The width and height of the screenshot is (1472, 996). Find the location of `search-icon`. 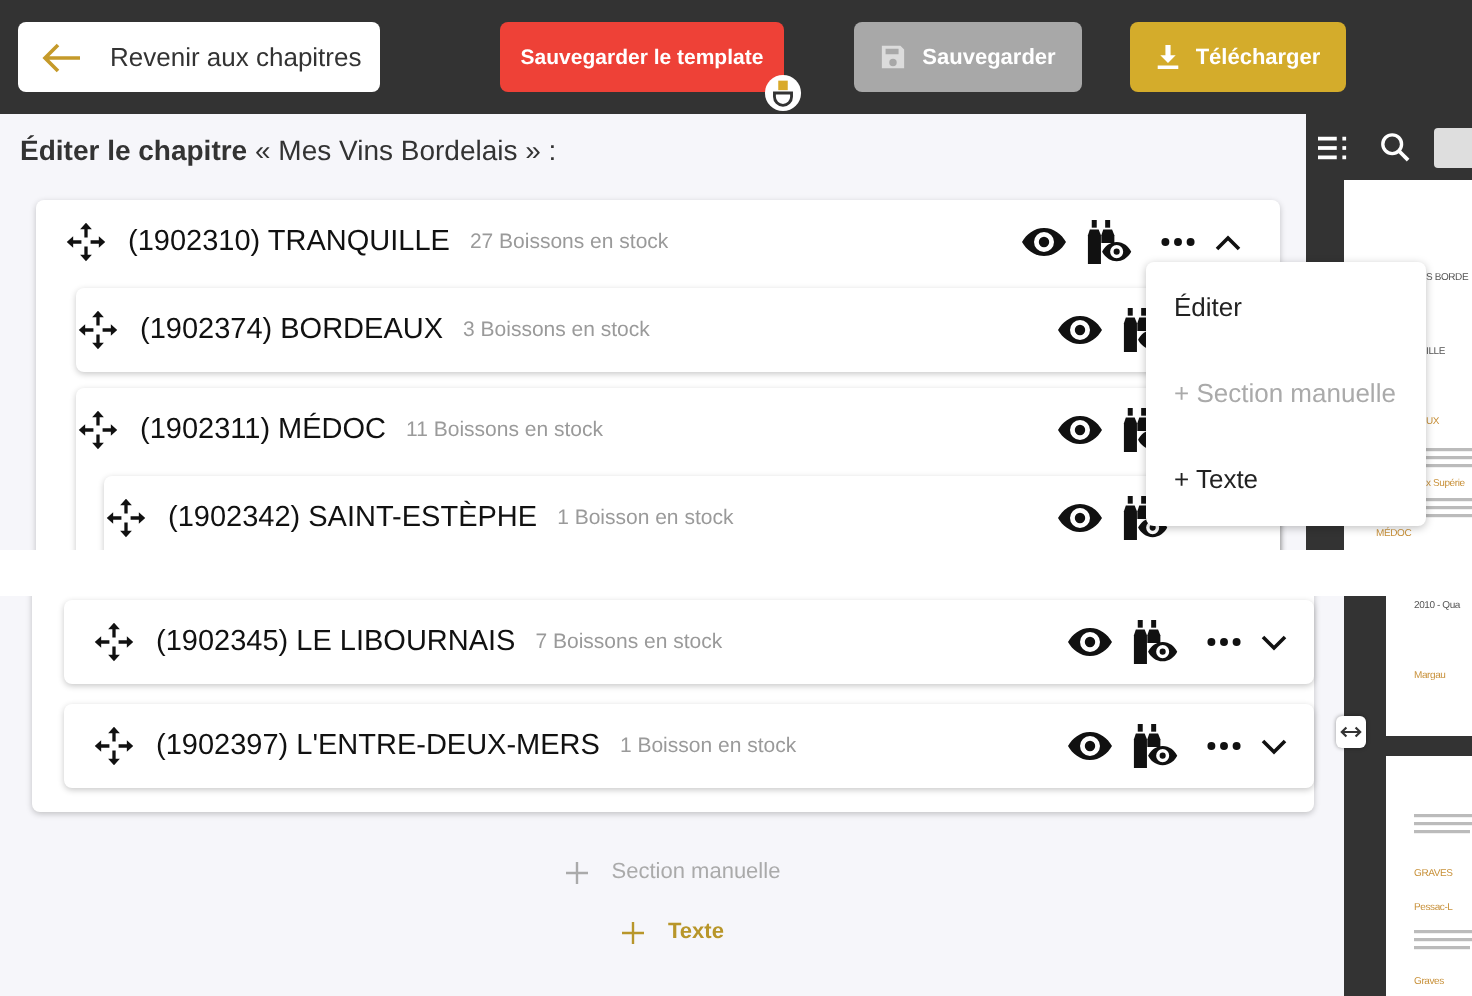

search-icon is located at coordinates (1395, 147).